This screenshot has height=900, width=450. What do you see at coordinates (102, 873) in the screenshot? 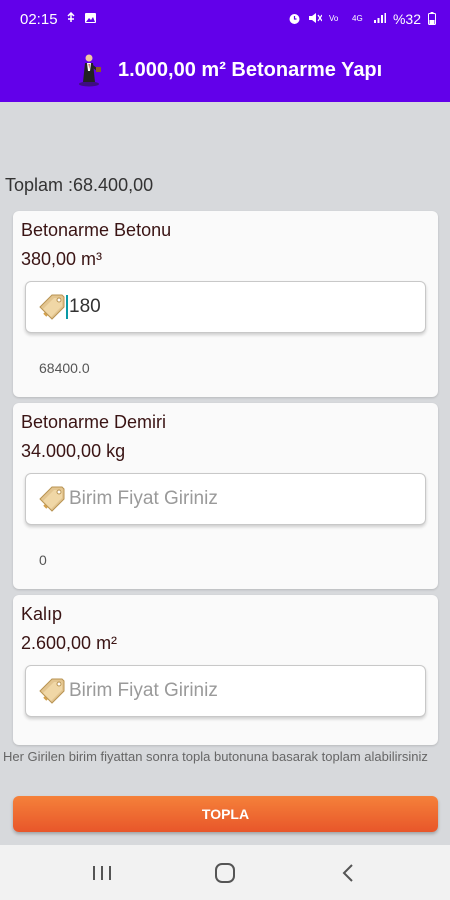
I see `recent-apps-icon` at bounding box center [102, 873].